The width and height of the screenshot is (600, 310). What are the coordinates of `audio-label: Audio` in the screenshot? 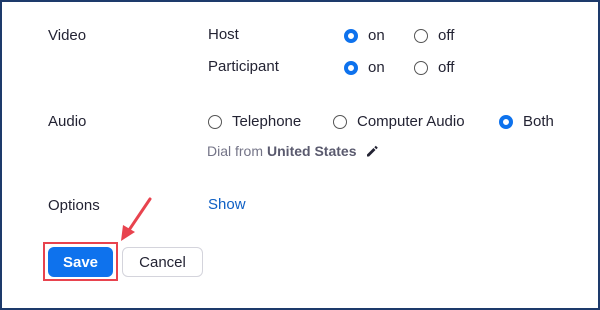 It's located at (67, 121).